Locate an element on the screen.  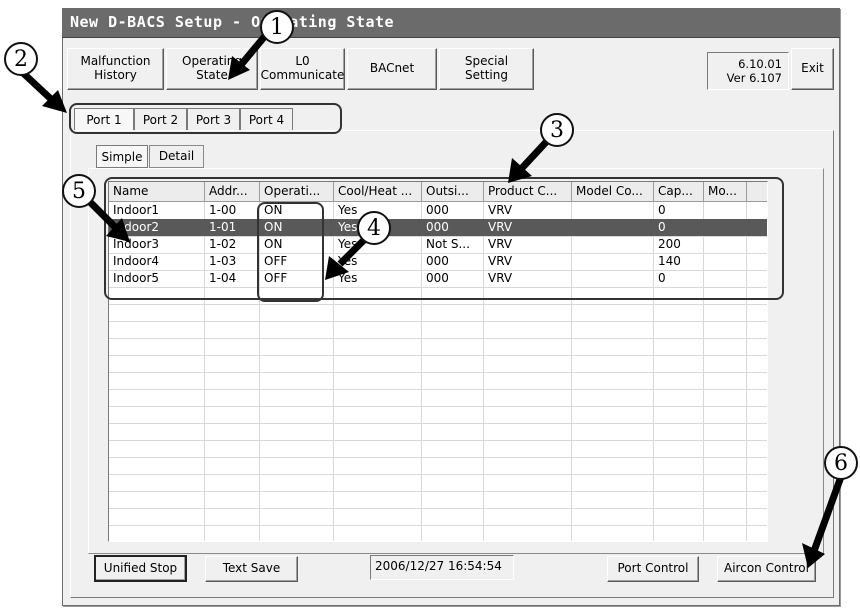
callout-1: 1 is located at coordinates (277, 27).